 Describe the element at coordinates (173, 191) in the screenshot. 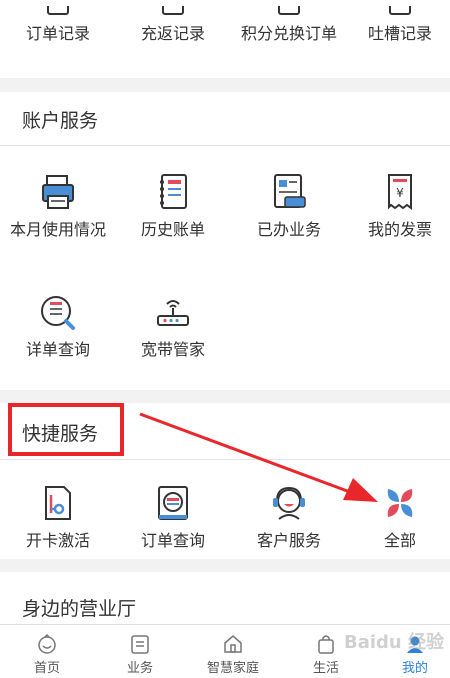

I see `notebook-icon` at that location.